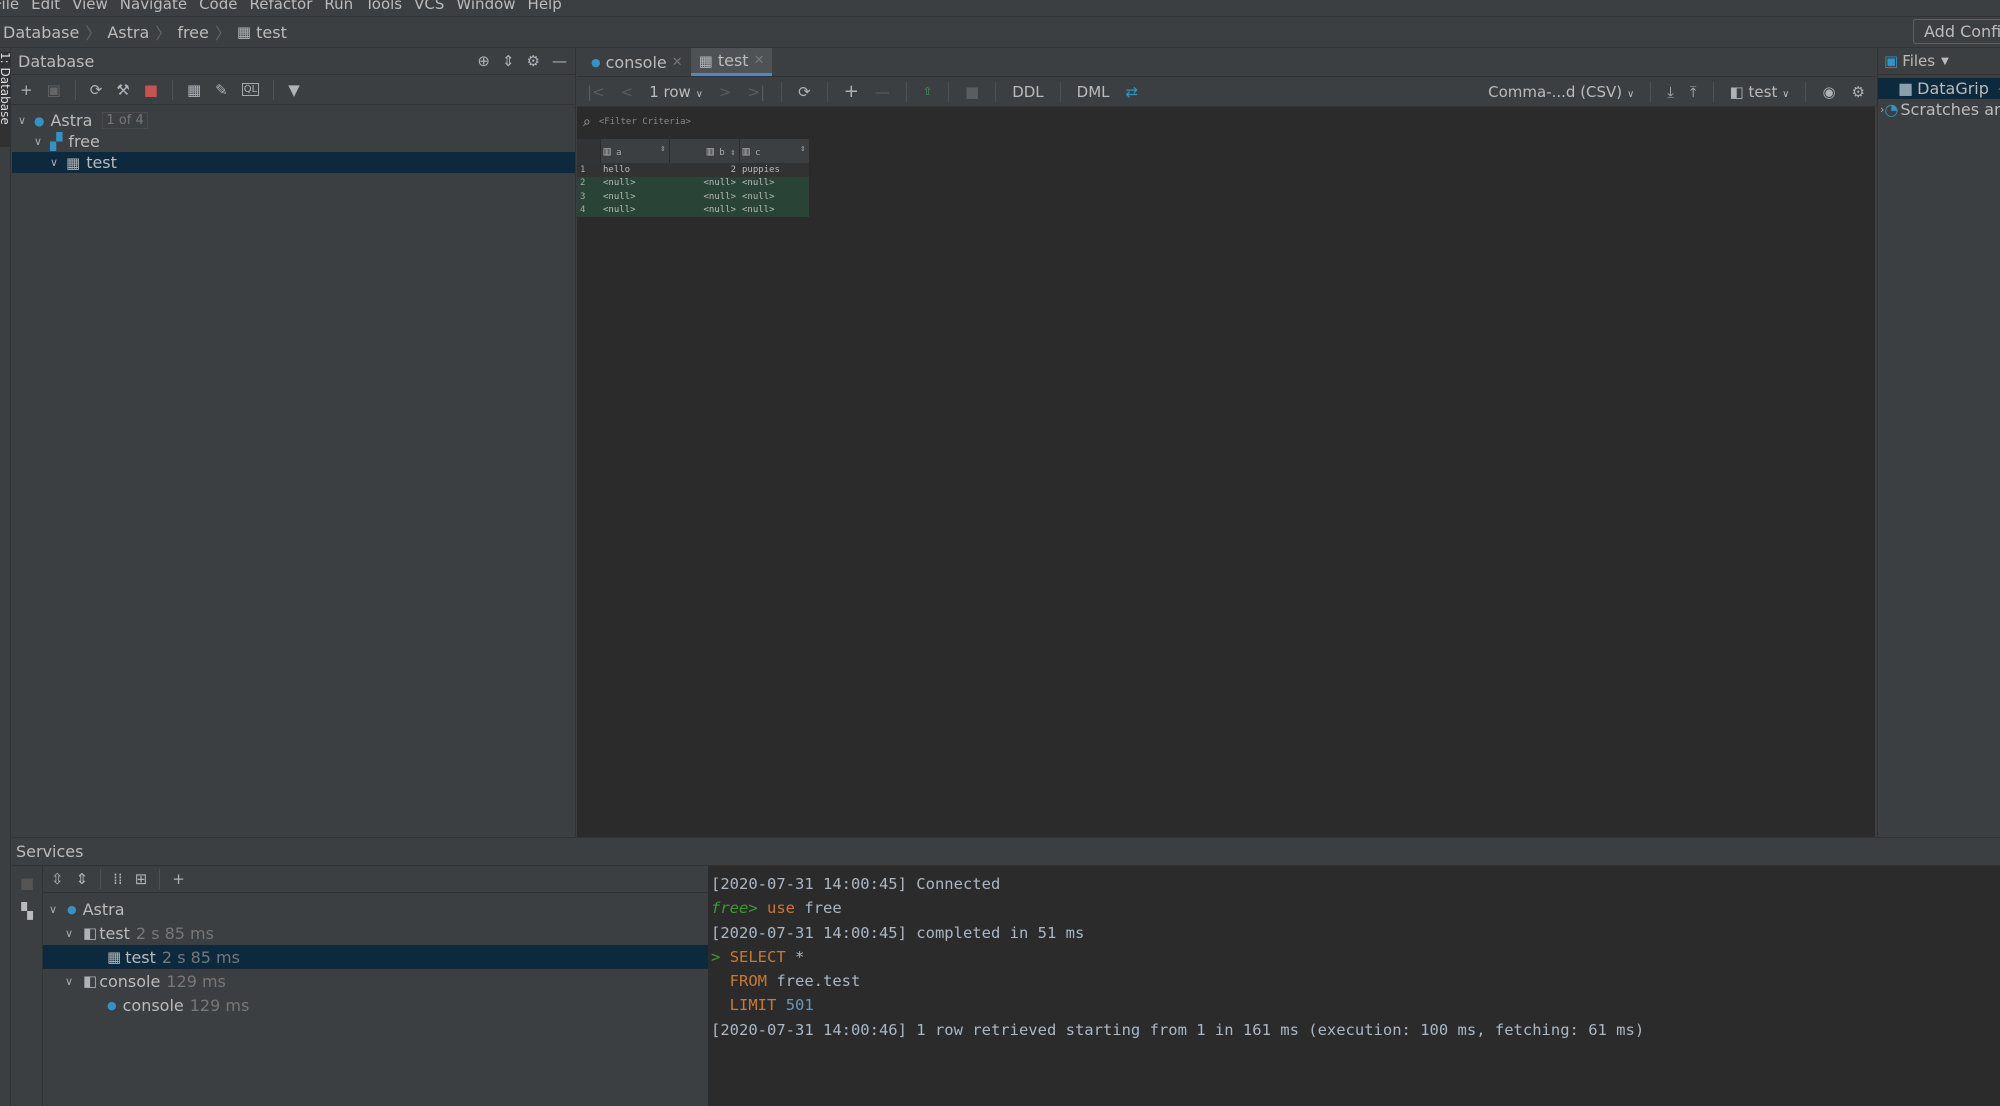 This screenshot has height=1106, width=2000. I want to click on tree-item-test: ∨ ▦ test, so click(293, 162).